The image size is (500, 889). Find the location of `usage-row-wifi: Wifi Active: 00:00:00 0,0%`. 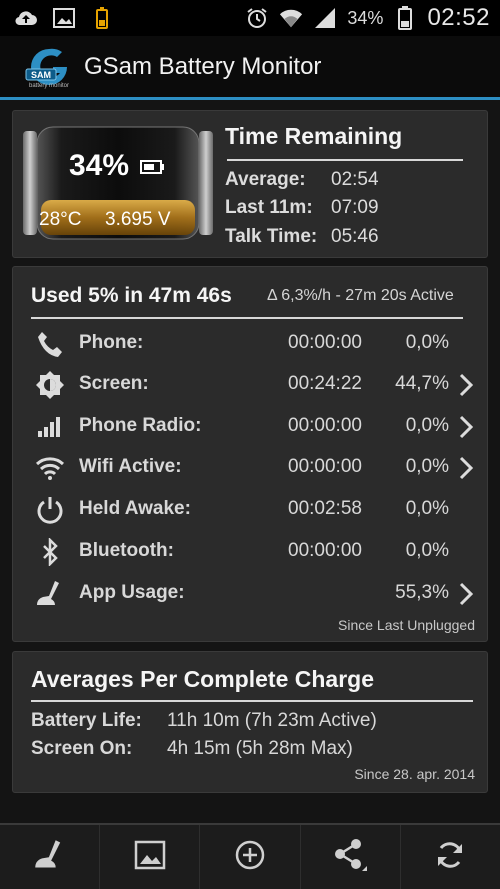

usage-row-wifi: Wifi Active: 00:00:00 0,0% is located at coordinates (251, 467).